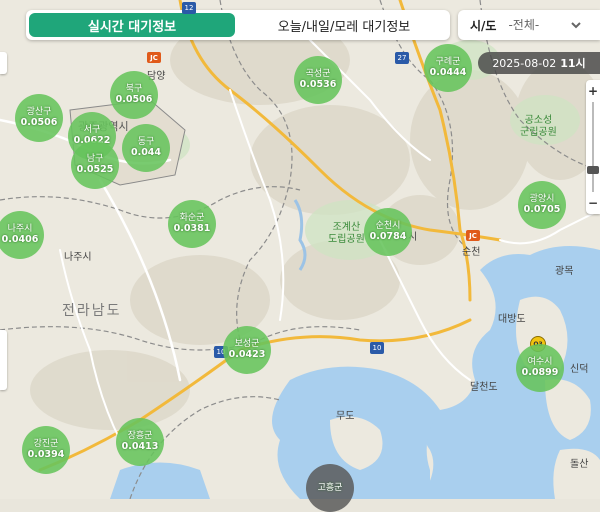 The image size is (600, 512). I want to click on station-name: 고흥군, so click(330, 487).